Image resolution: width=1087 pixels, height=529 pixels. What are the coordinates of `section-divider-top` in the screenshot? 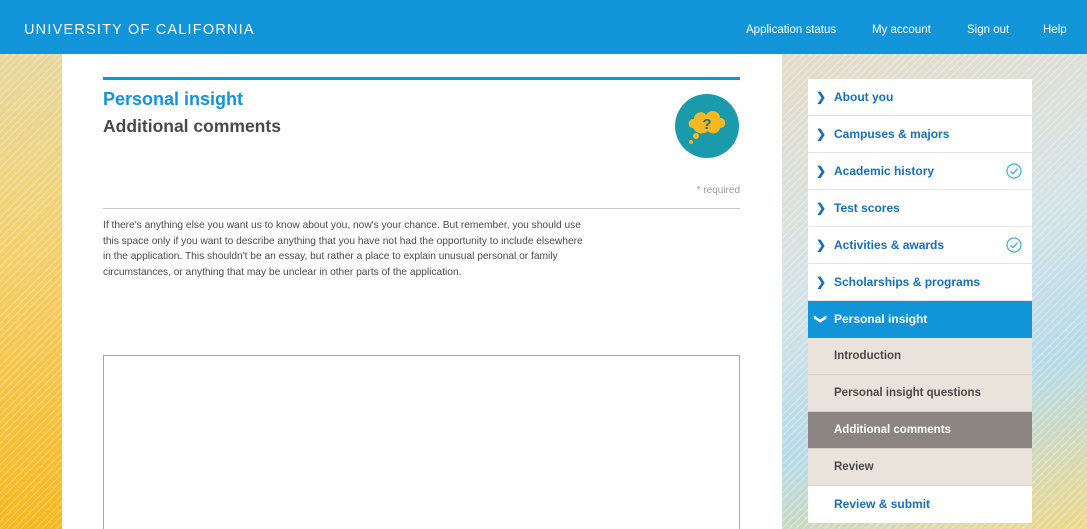 It's located at (421, 78).